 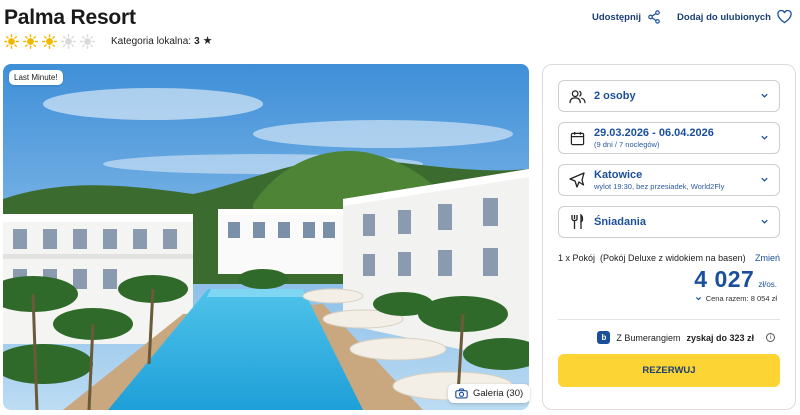 I want to click on hotel-title: Palma Resort, so click(x=70, y=17).